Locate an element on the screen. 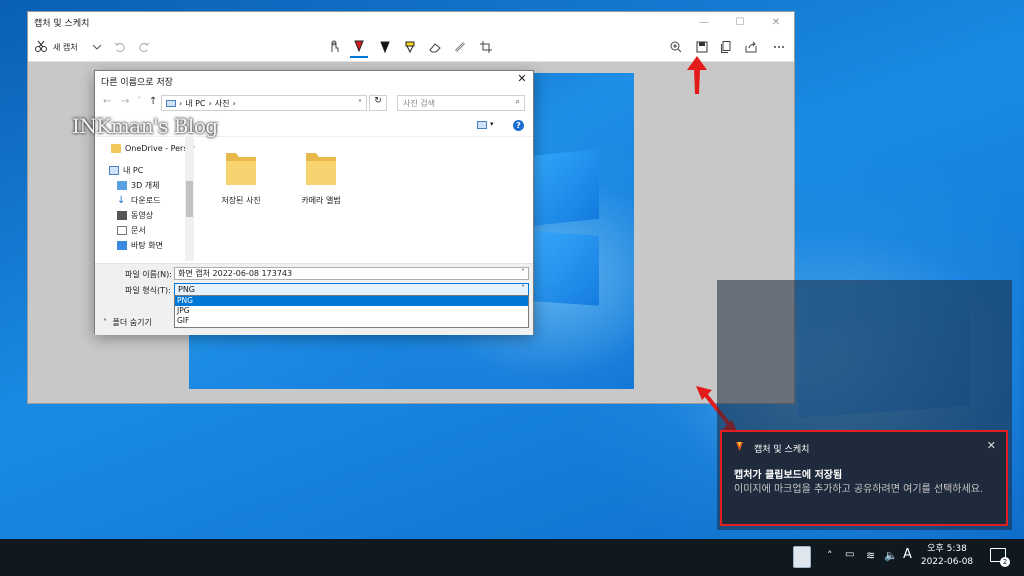 The width and height of the screenshot is (1024, 576). forward-icon: → is located at coordinates (125, 101).